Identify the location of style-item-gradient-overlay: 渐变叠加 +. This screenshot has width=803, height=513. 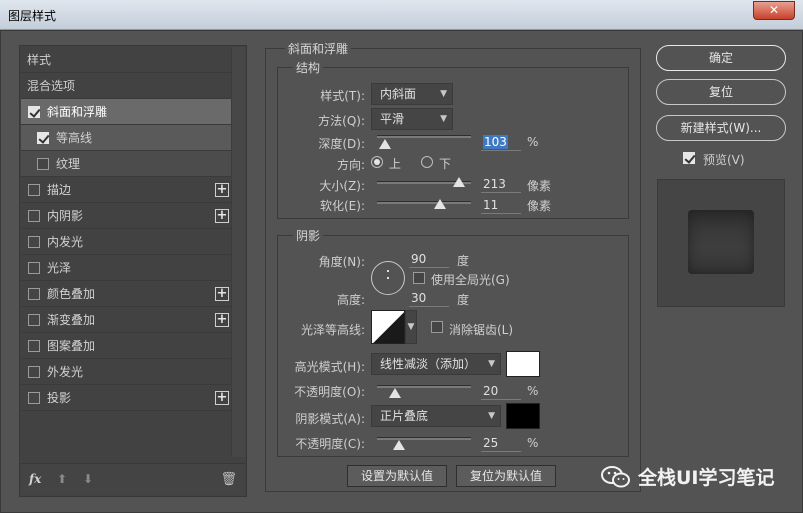
(126, 320).